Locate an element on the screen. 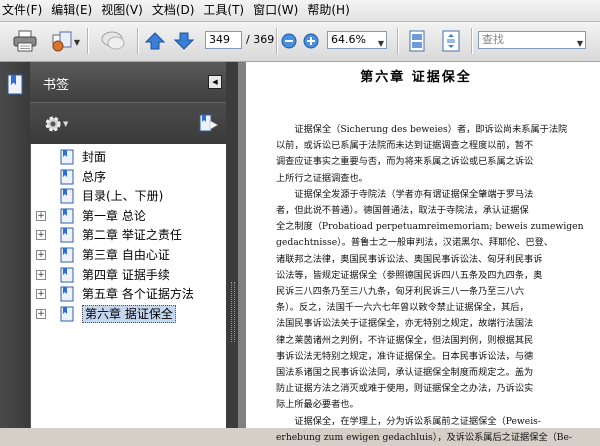  print-button is located at coordinates (25, 41).